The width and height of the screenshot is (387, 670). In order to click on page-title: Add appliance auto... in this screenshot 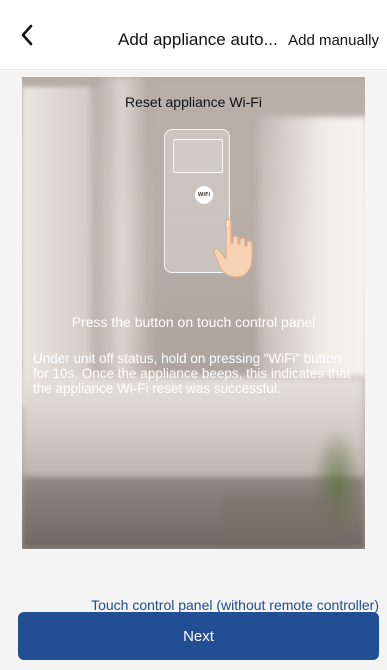, I will do `click(198, 39)`.